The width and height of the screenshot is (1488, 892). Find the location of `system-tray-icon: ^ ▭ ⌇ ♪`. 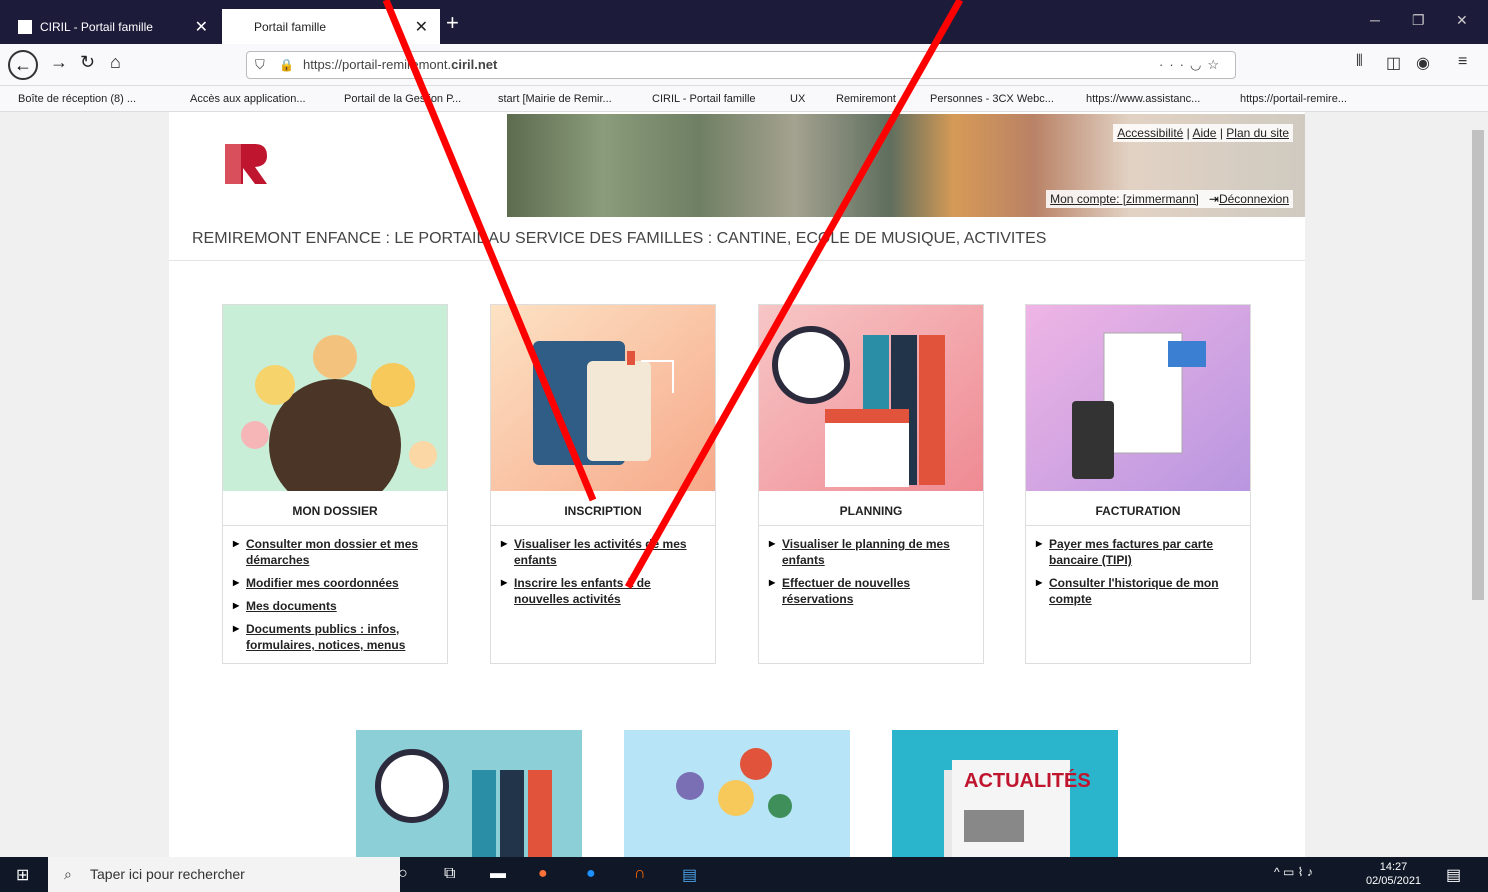

system-tray-icon: ^ ▭ ⌇ ♪ is located at coordinates (1293, 872).